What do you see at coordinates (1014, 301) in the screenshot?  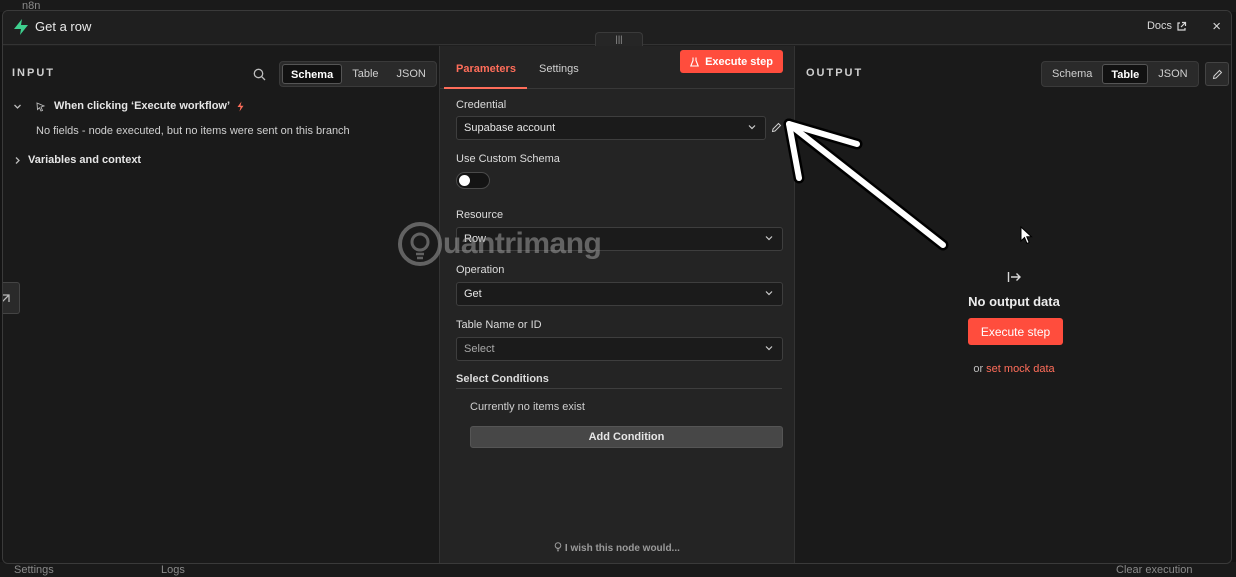 I see `no-output-title: No output data` at bounding box center [1014, 301].